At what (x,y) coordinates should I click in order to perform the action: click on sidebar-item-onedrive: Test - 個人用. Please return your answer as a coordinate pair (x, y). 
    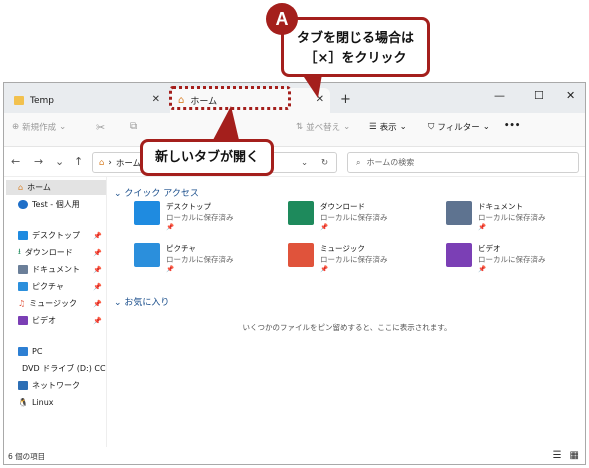
    Looking at the image, I should click on (56, 204).